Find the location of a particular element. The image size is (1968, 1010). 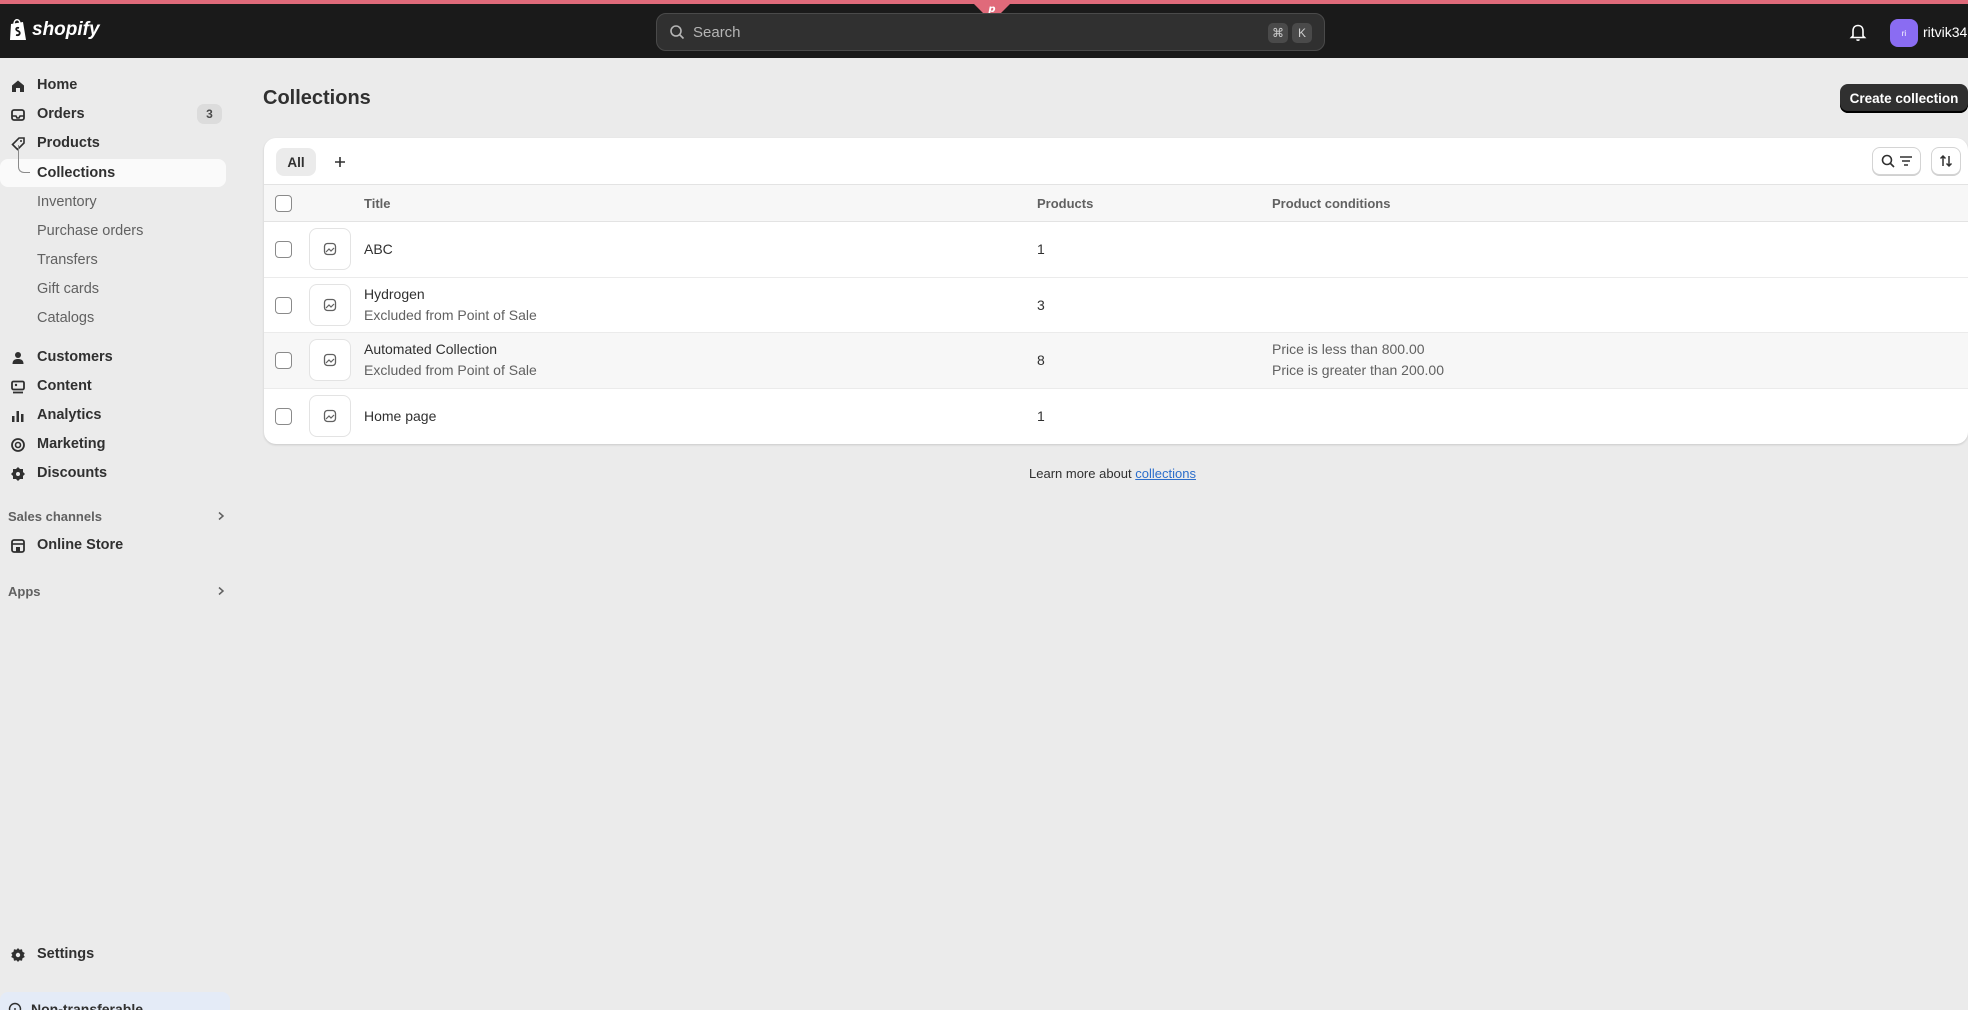

sidebar-item-customers: Customers is located at coordinates (113, 357).